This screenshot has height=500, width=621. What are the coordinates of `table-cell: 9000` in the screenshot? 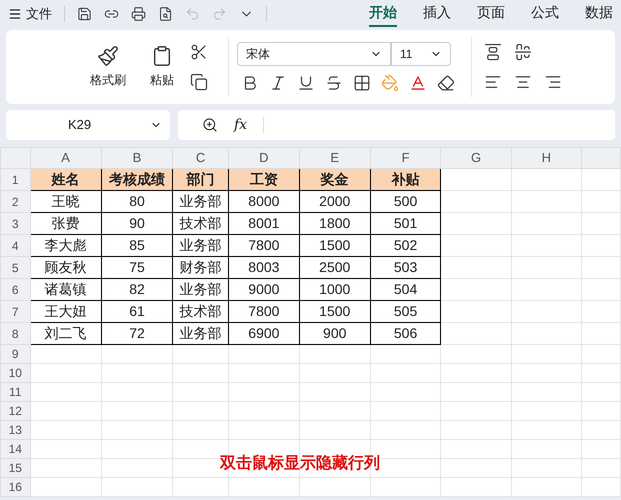 It's located at (264, 289).